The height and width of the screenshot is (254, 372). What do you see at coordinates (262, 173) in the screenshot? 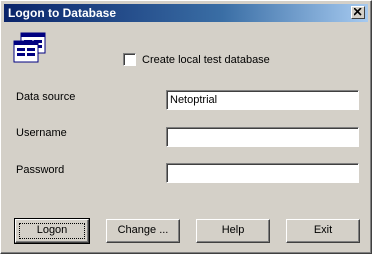
I see `password-input` at bounding box center [262, 173].